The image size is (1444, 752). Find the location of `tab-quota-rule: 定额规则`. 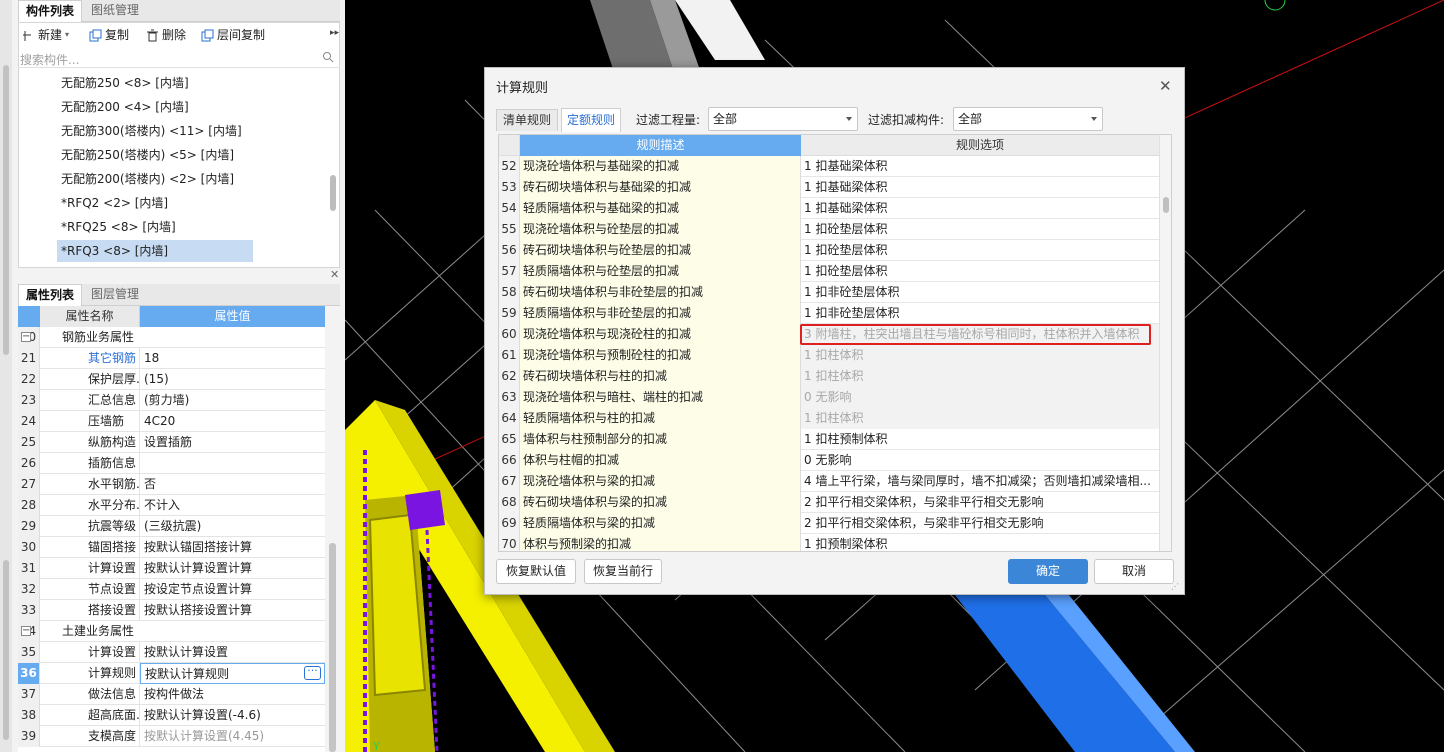

tab-quota-rule: 定额规则 is located at coordinates (591, 120).